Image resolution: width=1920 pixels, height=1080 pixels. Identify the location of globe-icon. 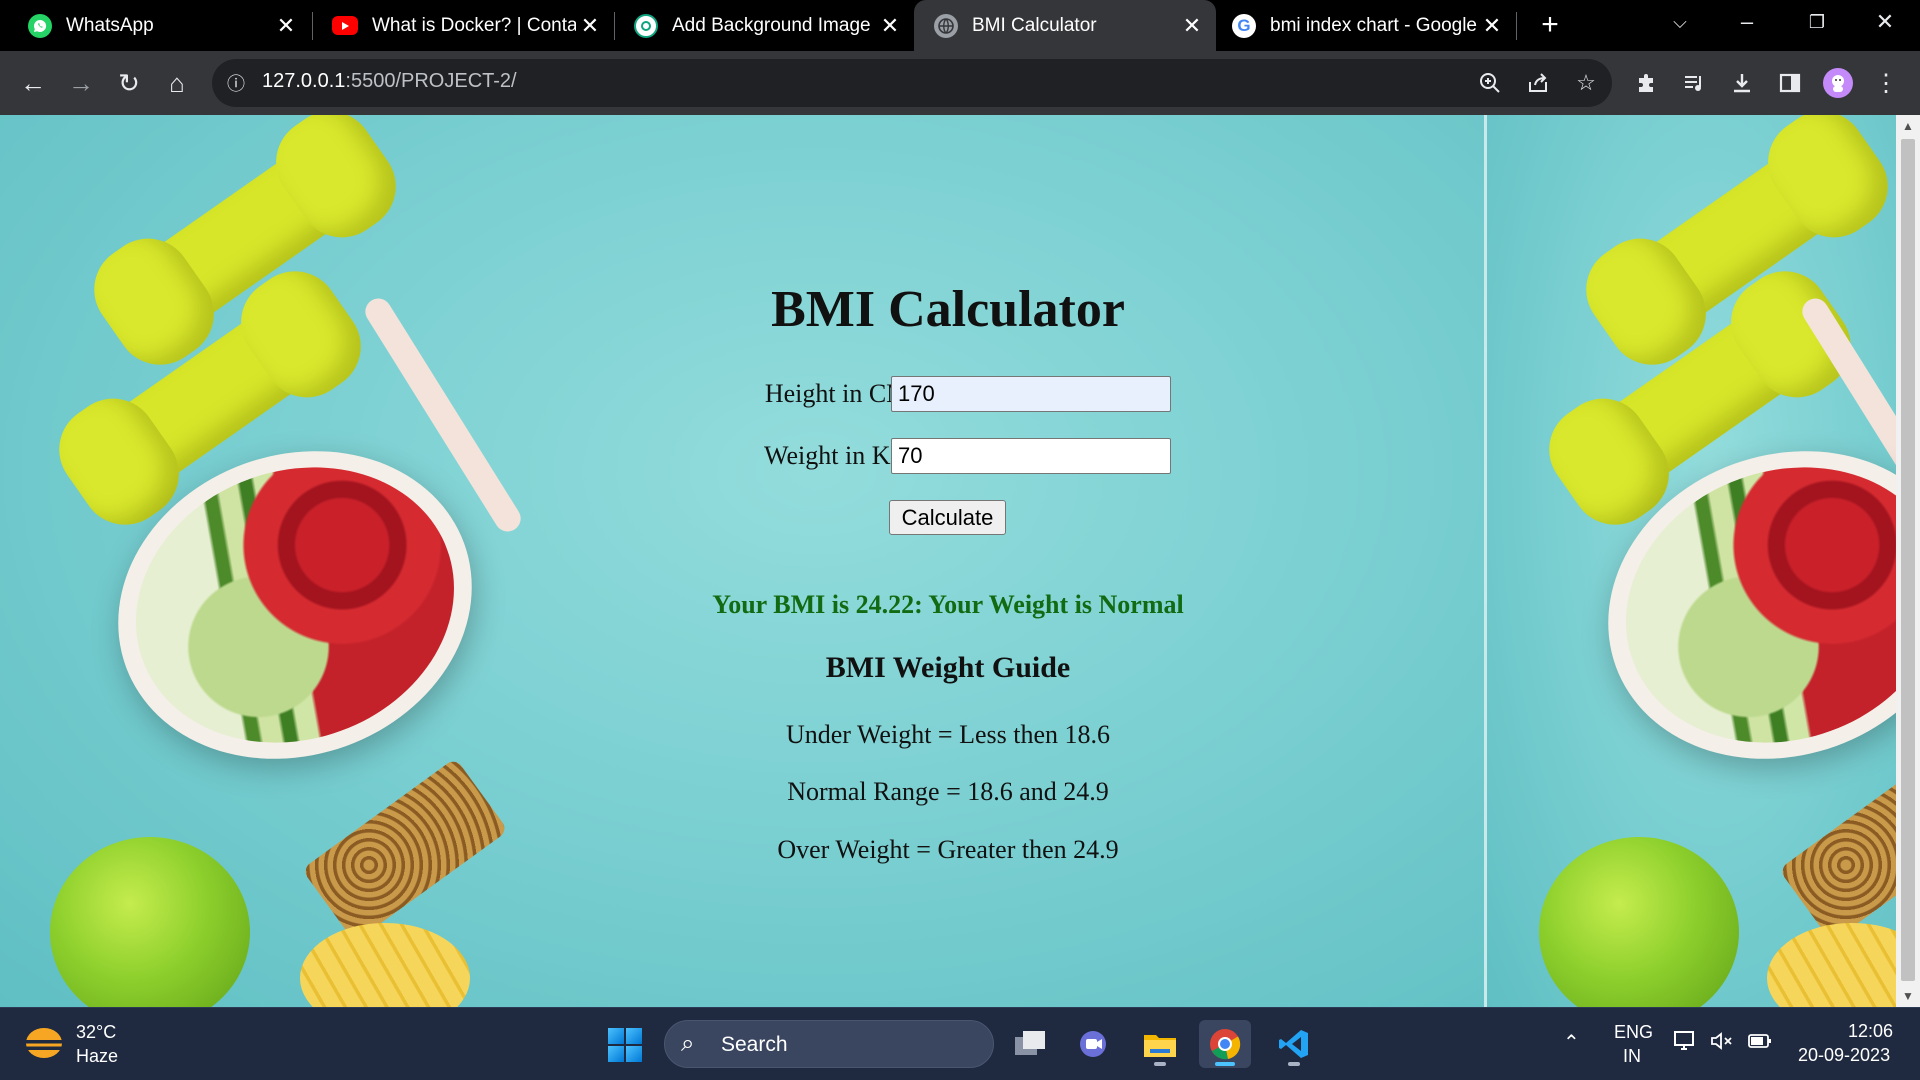
(946, 25).